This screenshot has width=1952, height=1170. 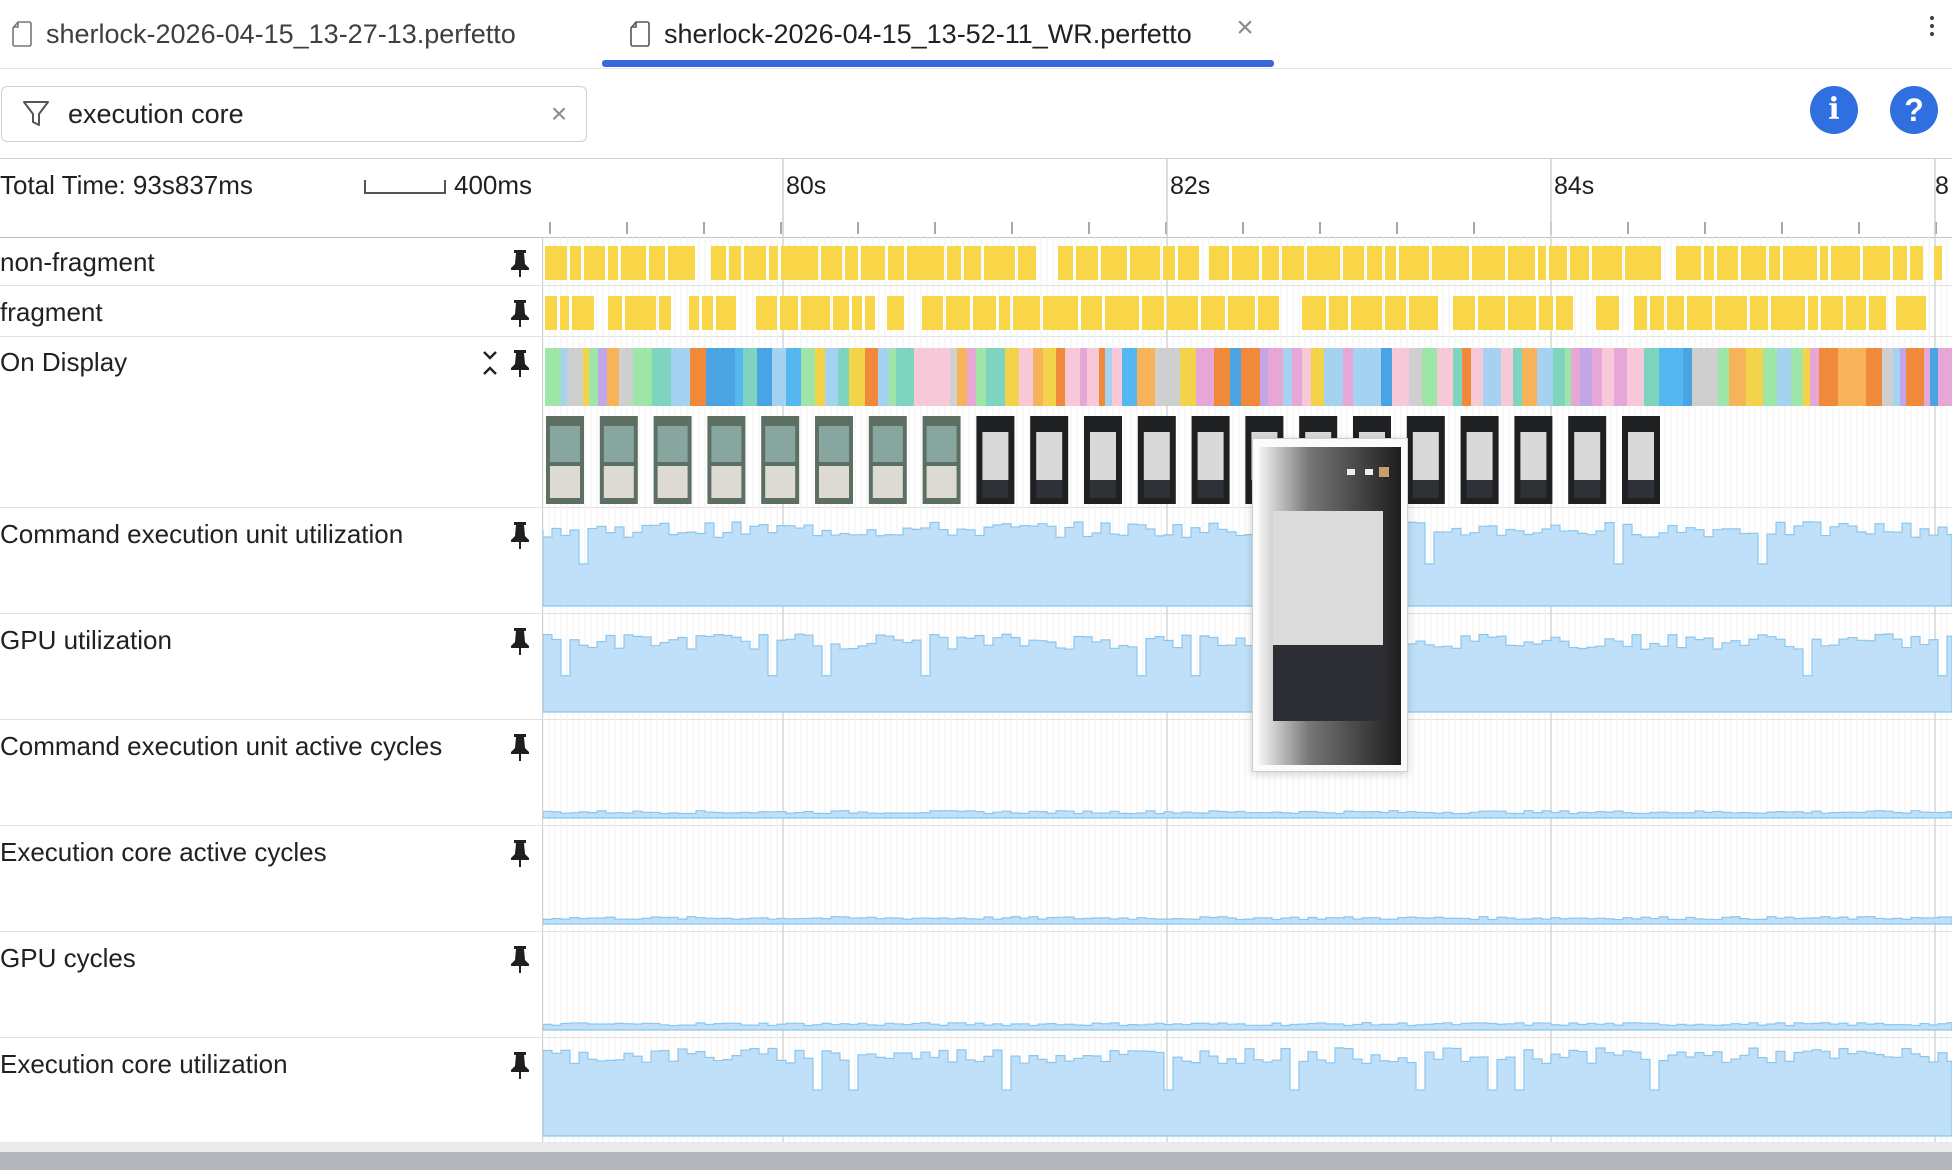 I want to click on tick-label-82s: 82s, so click(x=1190, y=186).